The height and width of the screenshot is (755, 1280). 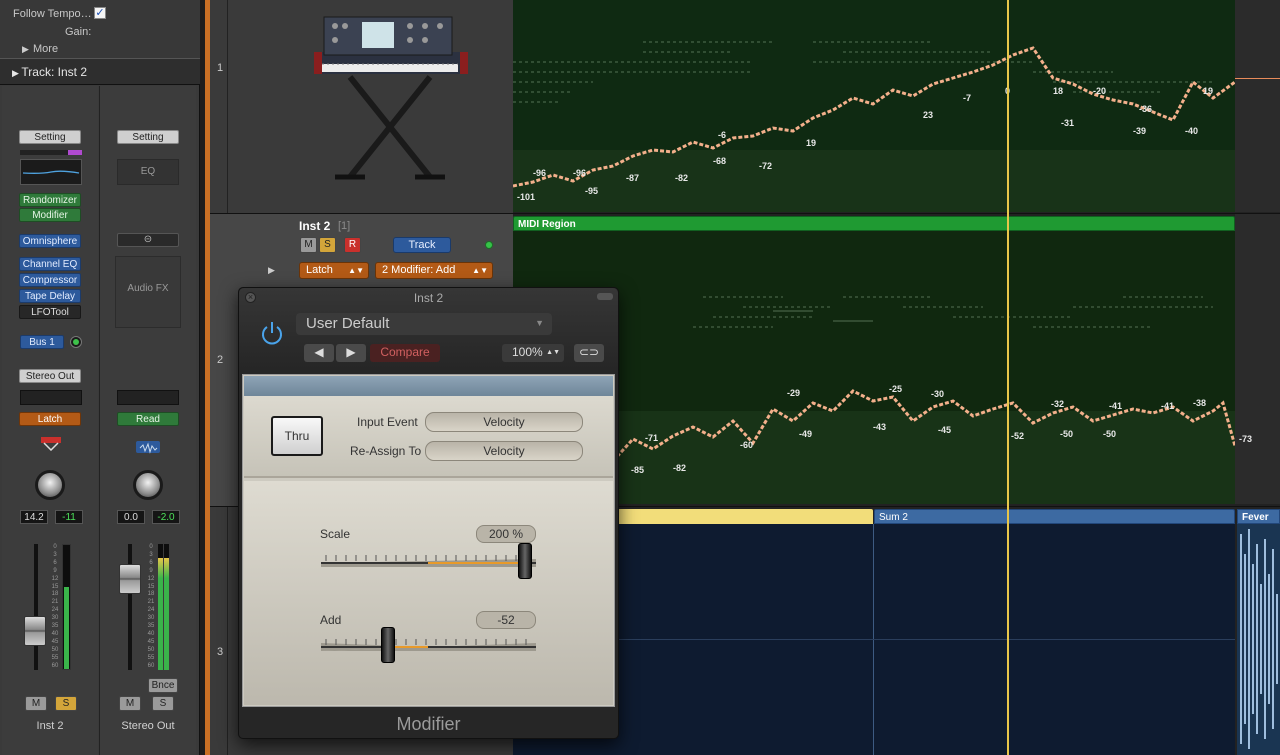 I want to click on midi-fx-slot-randomizer: Randomizer, so click(x=50, y=200).